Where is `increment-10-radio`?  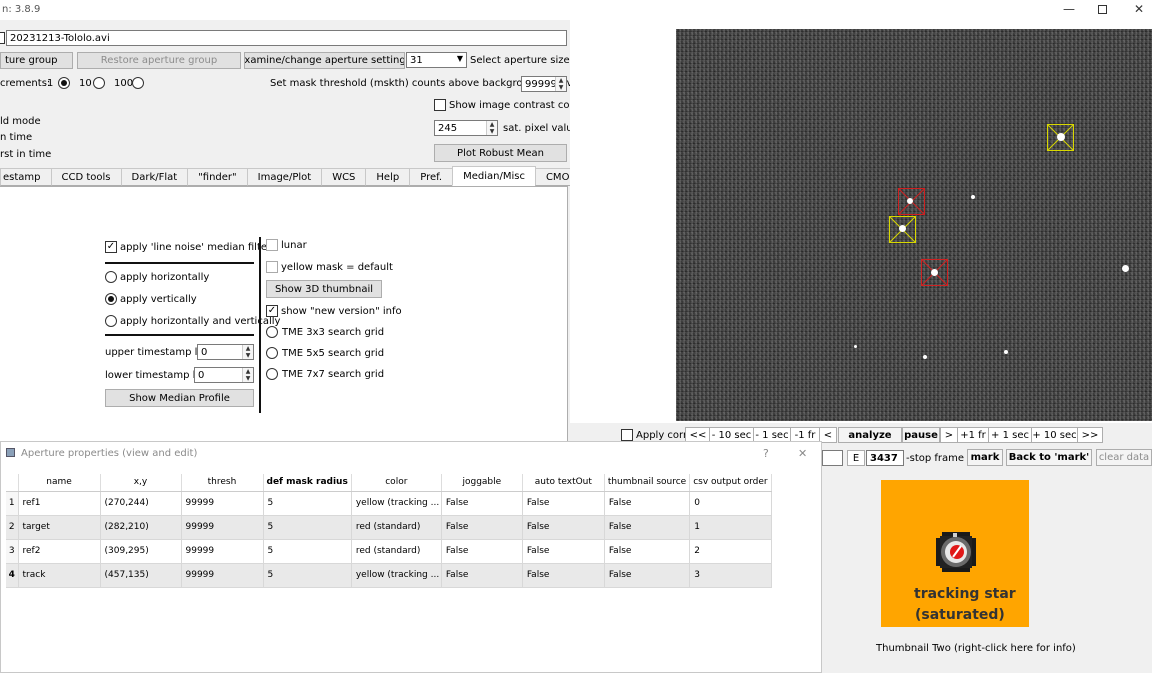
increment-10-radio is located at coordinates (99, 83).